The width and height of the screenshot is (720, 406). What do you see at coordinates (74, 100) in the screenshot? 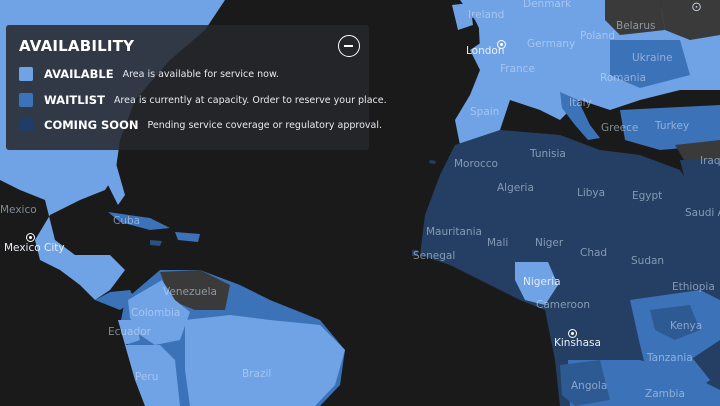
I see `legend-key-waitlist: WAITLIST` at bounding box center [74, 100].